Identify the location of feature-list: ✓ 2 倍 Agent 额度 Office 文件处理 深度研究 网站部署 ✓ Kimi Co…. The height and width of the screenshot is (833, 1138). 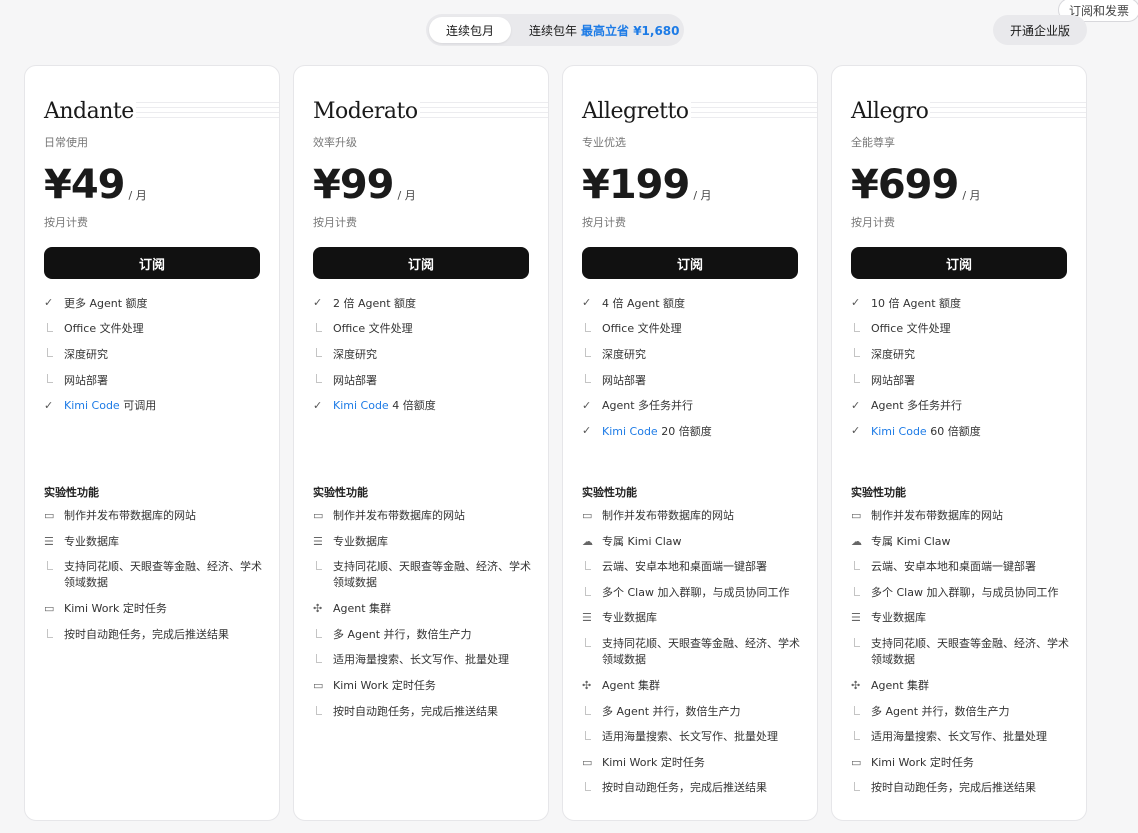
(421, 354).